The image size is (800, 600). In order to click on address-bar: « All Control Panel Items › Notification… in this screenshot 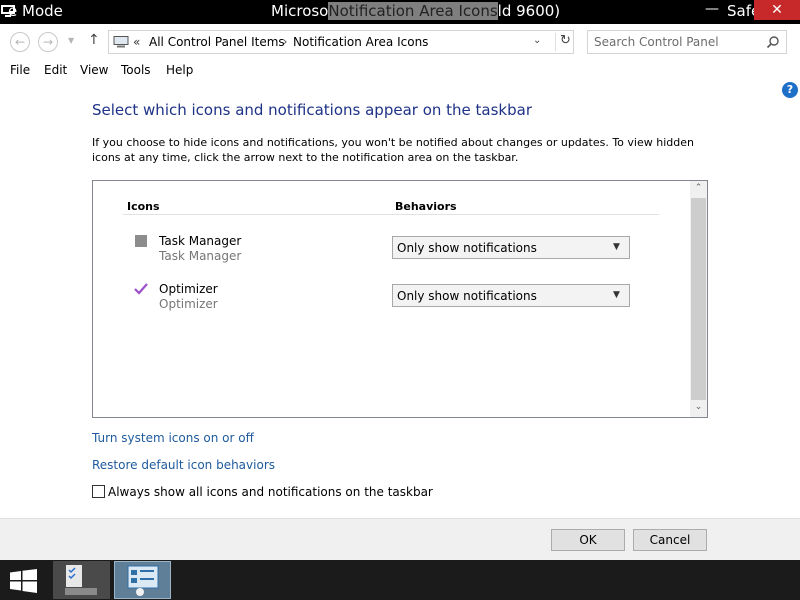, I will do `click(341, 42)`.